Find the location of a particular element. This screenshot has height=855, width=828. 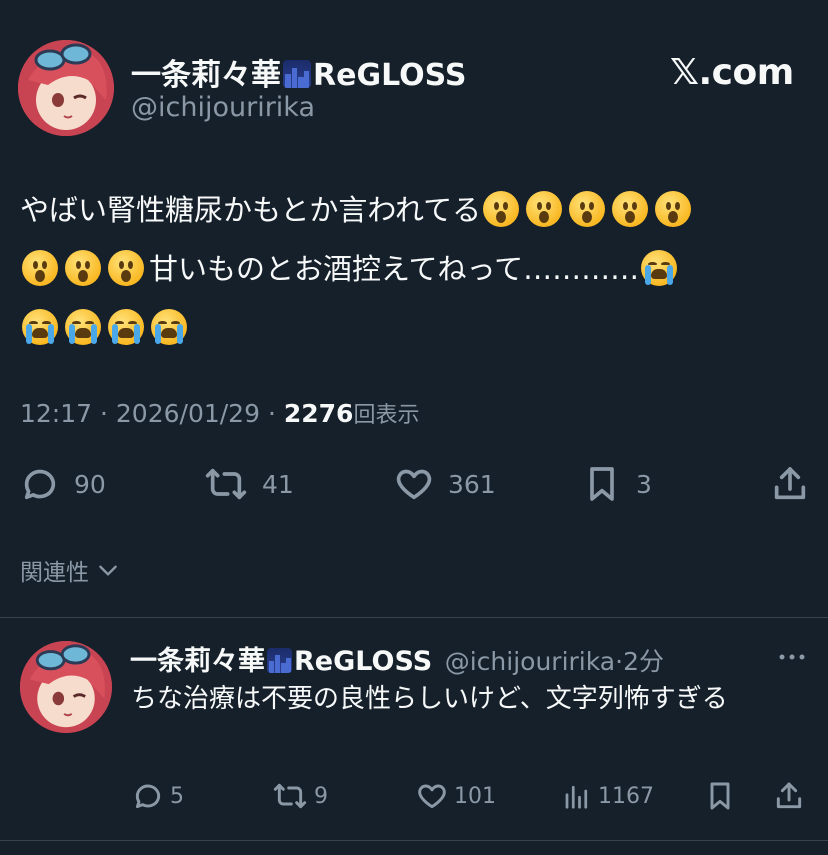

retweet-count: 41 is located at coordinates (278, 484).